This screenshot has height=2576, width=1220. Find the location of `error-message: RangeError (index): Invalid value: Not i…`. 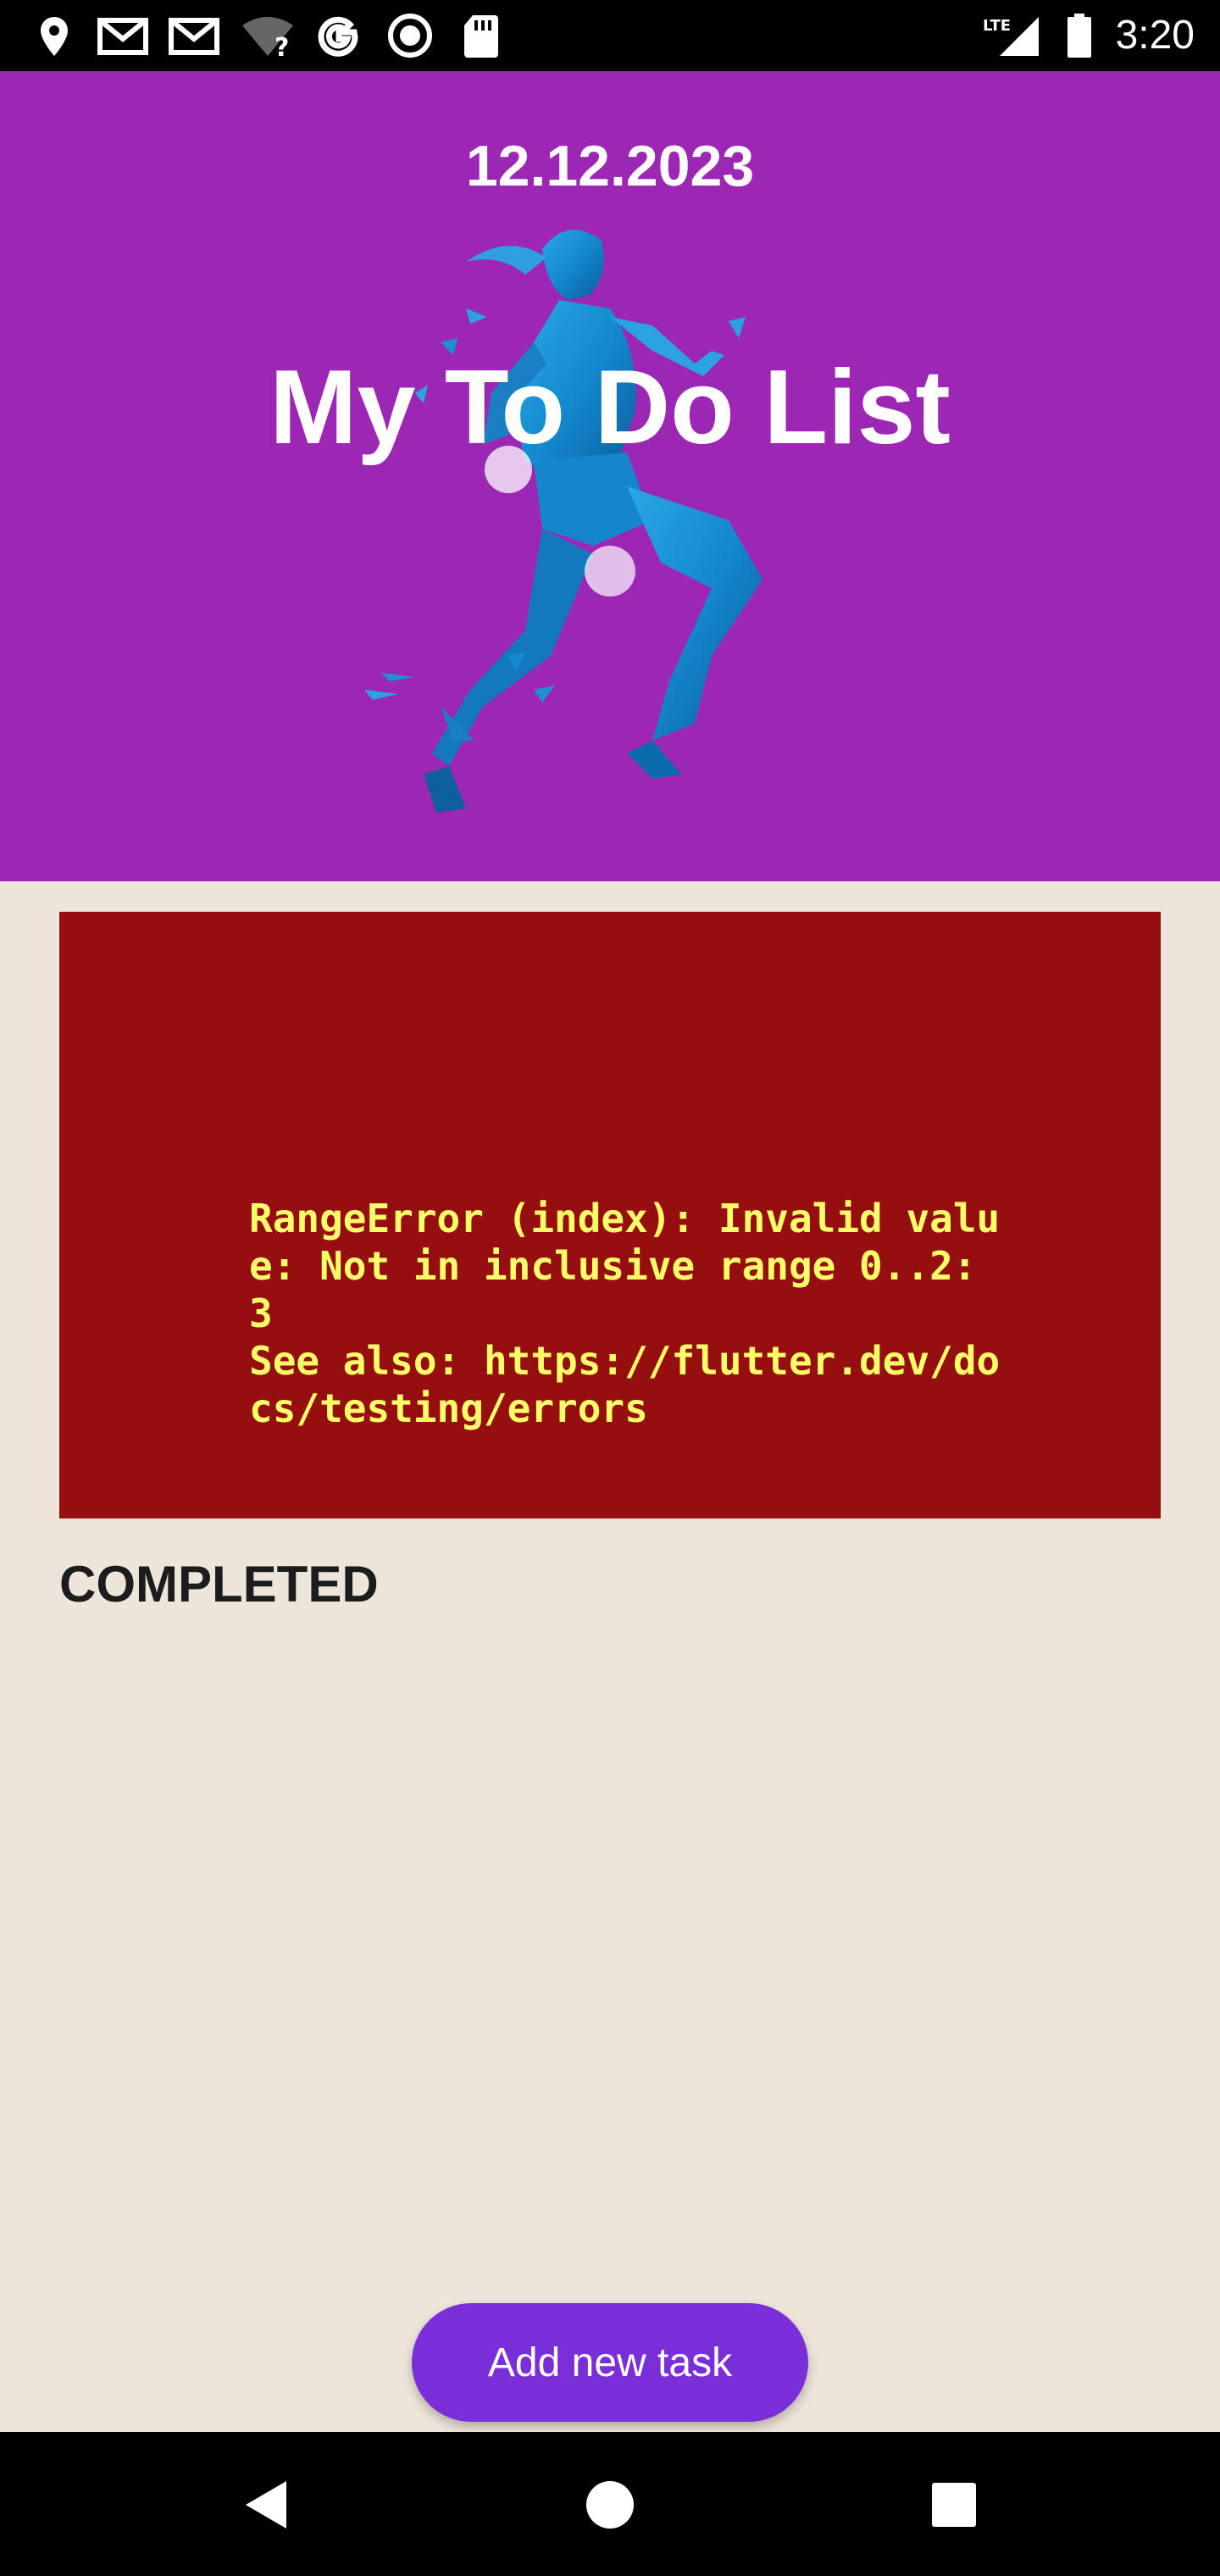

error-message: RangeError (index): Invalid value: Not i… is located at coordinates (625, 1313).